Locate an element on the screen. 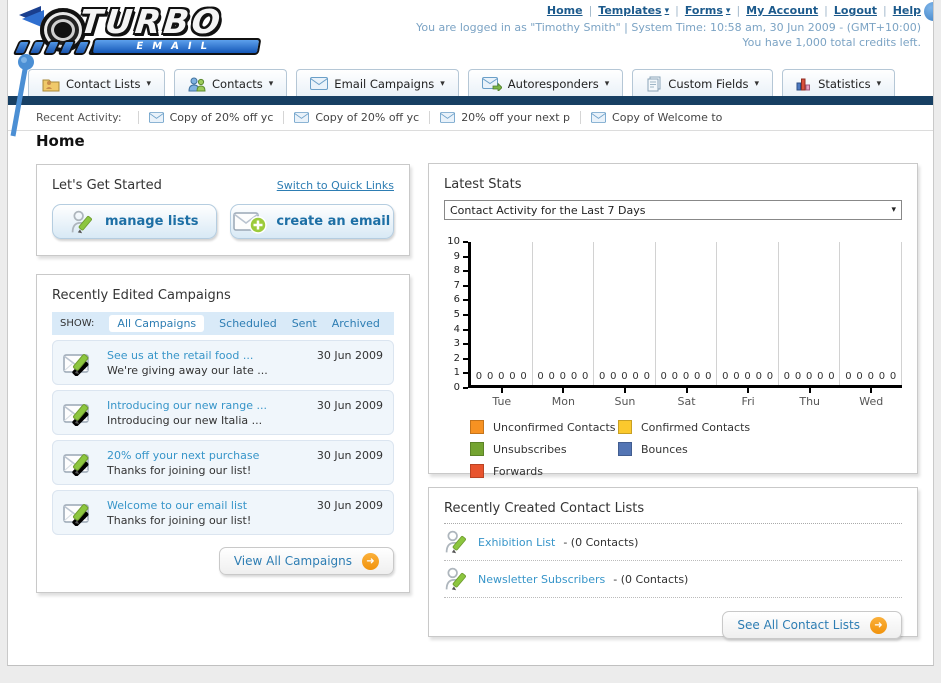 The height and width of the screenshot is (683, 941). bar-chart-icon is located at coordinates (804, 84).